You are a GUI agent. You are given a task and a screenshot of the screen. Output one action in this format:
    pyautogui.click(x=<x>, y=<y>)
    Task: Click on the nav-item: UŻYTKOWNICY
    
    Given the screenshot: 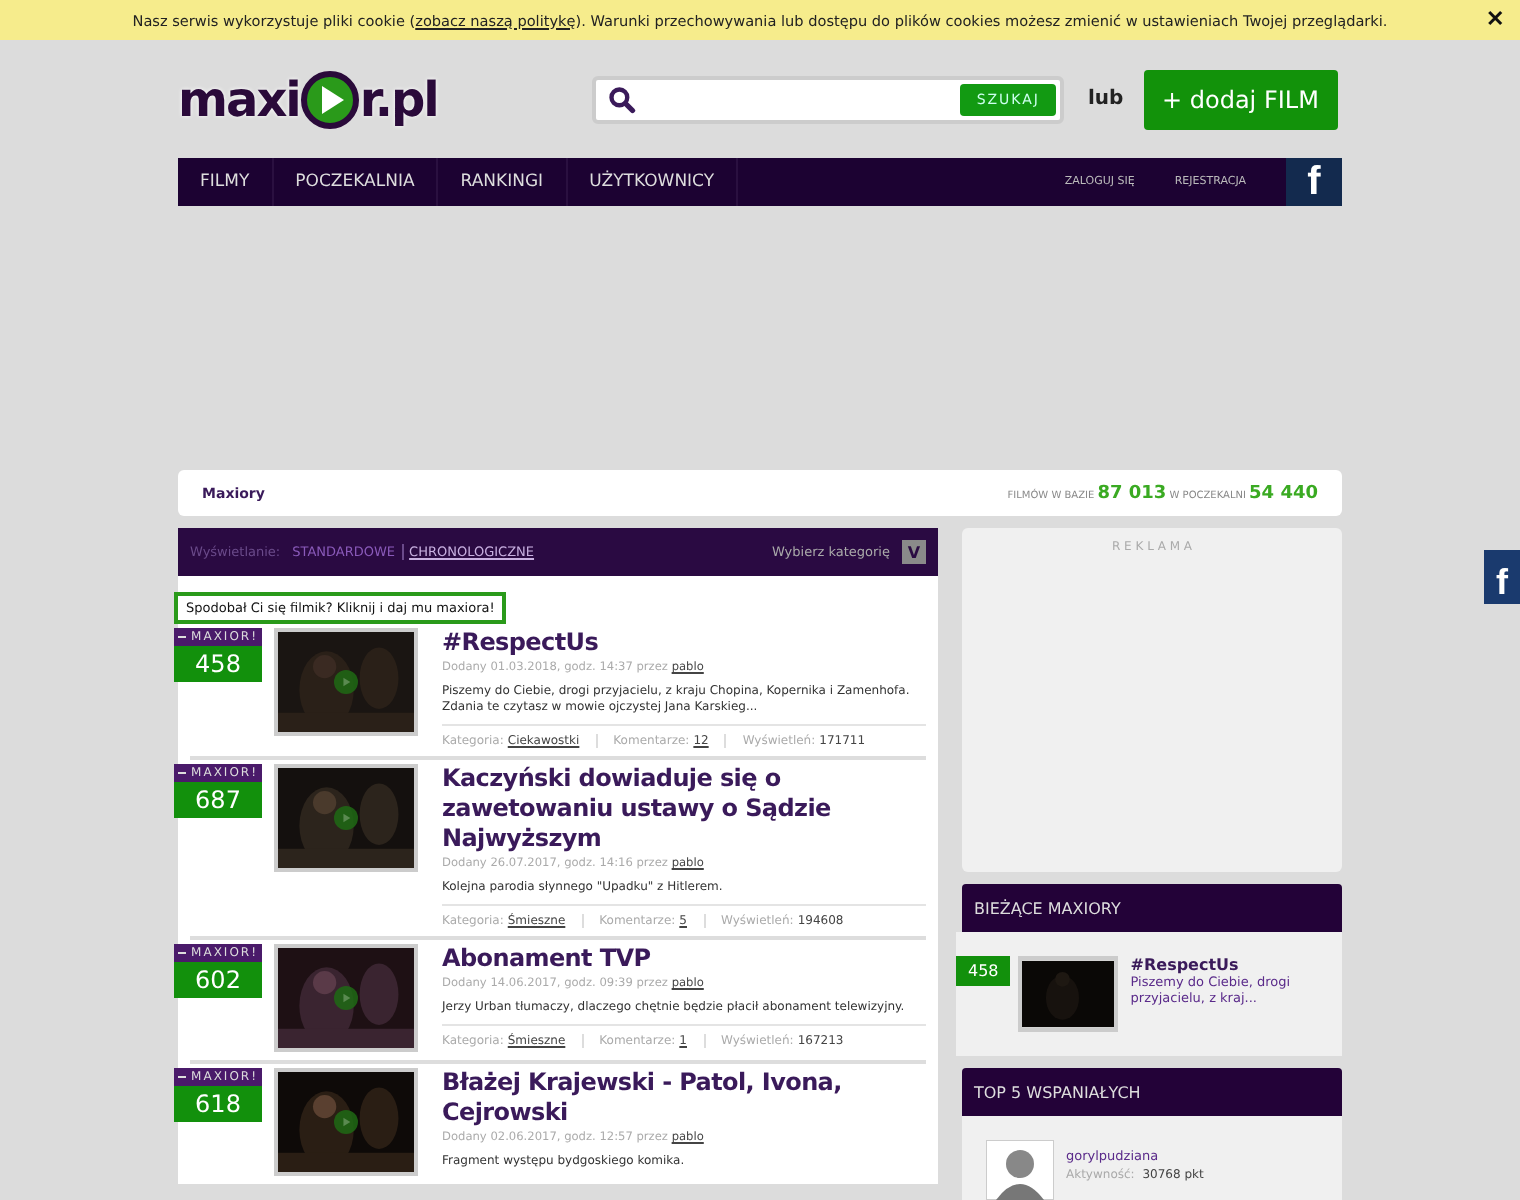 What is the action you would take?
    pyautogui.click(x=653, y=182)
    